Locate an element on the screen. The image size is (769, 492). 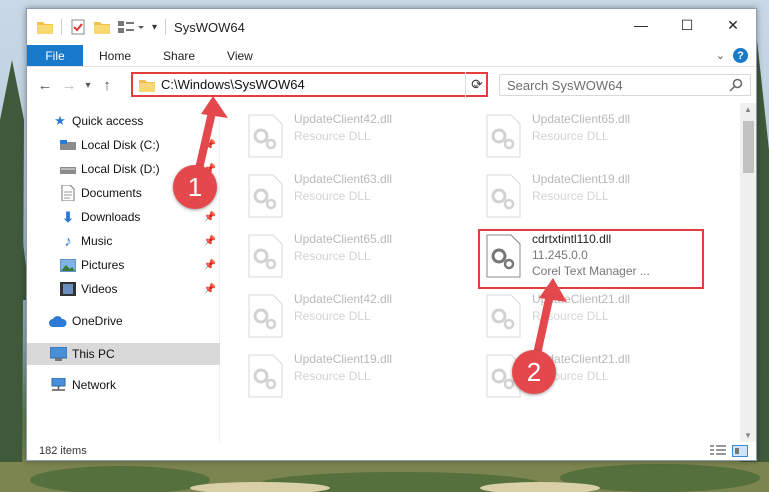
callout-step-2: 2 is located at coordinates (534, 372).